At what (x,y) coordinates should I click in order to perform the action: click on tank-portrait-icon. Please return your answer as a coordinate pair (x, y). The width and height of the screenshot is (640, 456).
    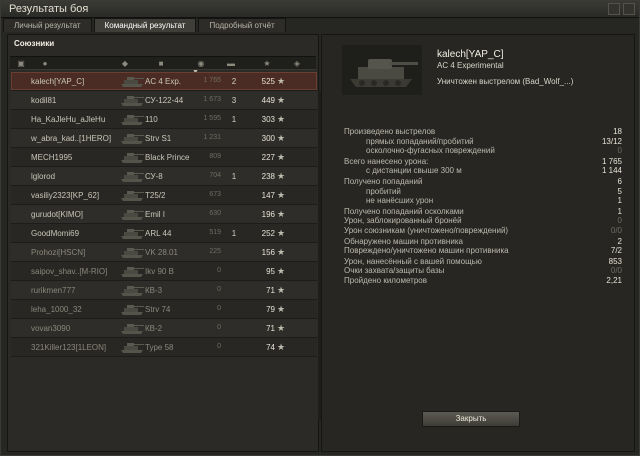
    Looking at the image, I should click on (382, 70).